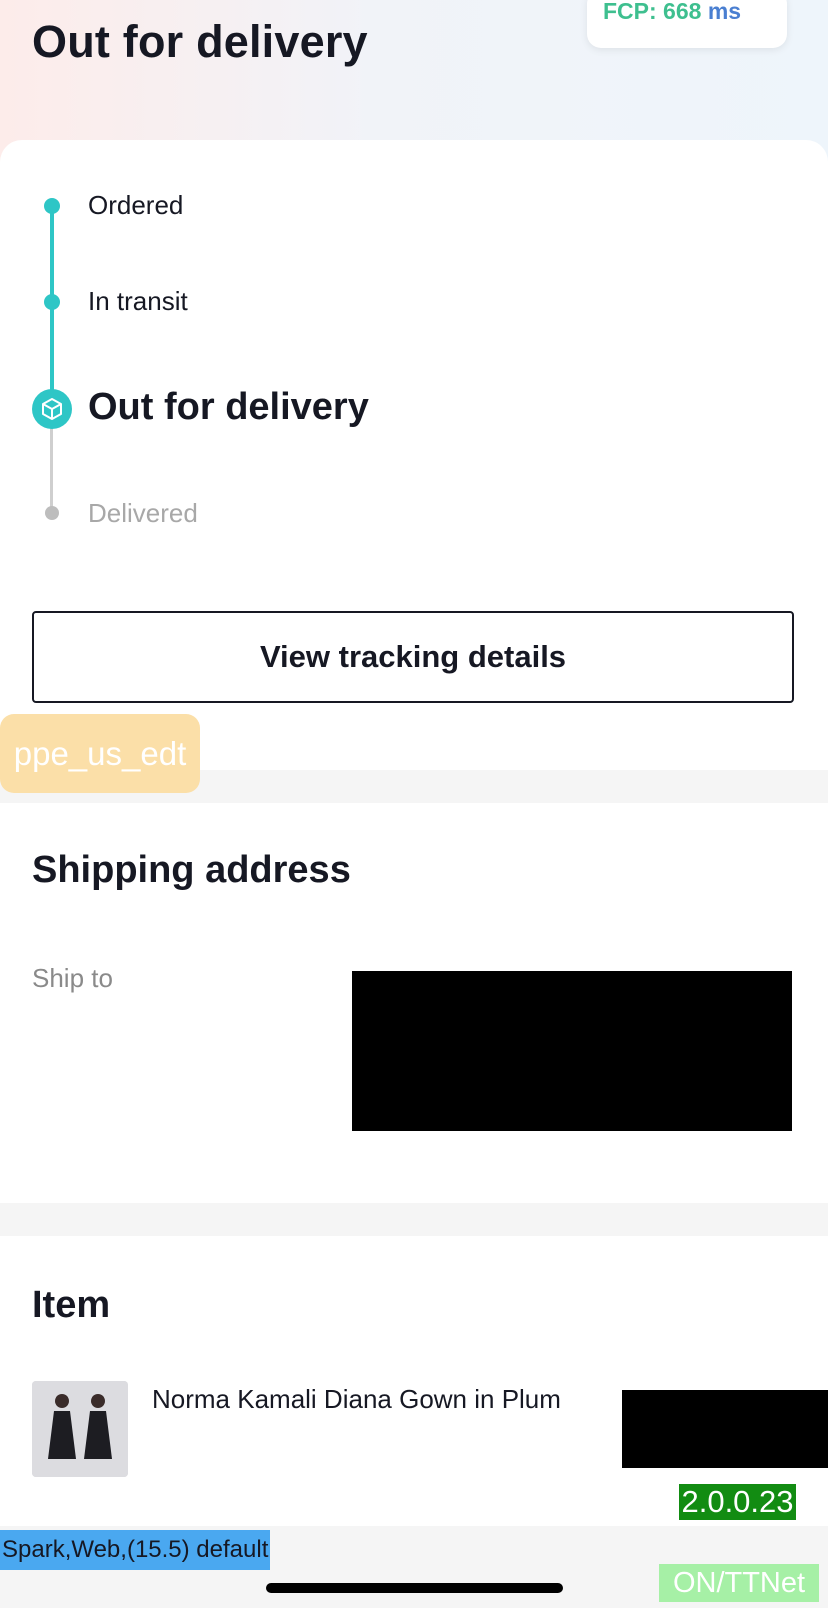 This screenshot has width=828, height=1608. I want to click on step-in-transit-dot, so click(52, 302).